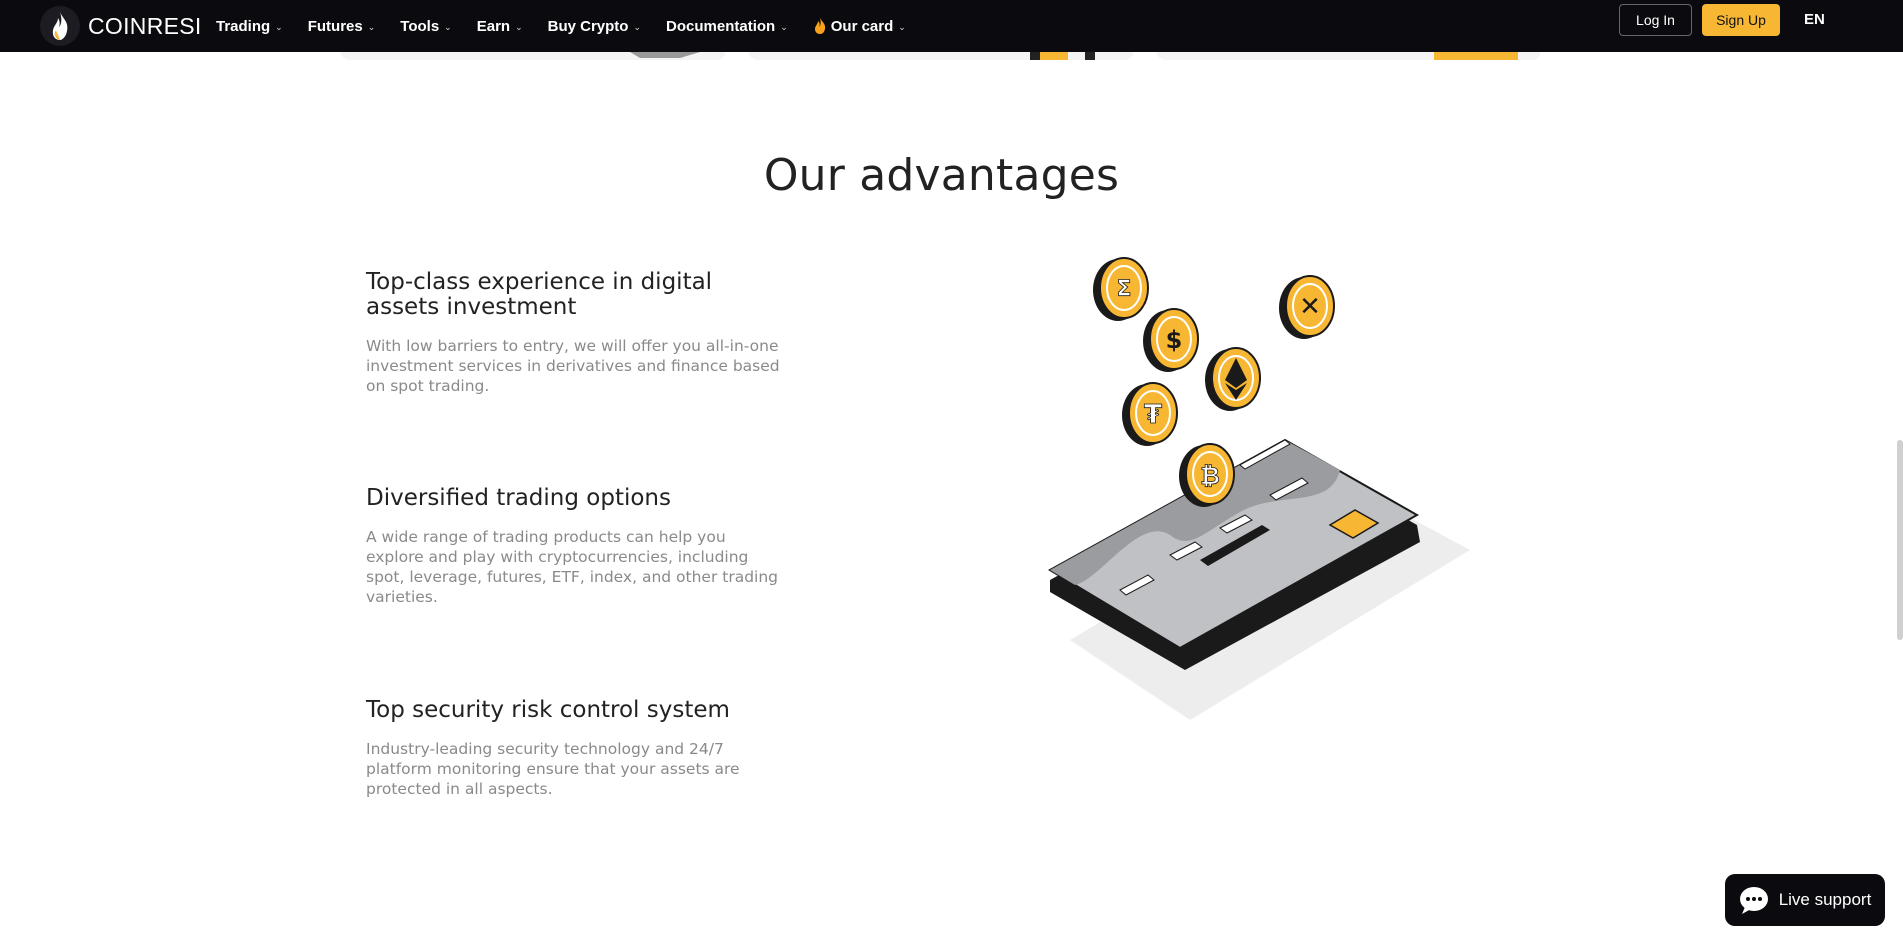  I want to click on nav-item-trading: Trading ⌄, so click(249, 26).